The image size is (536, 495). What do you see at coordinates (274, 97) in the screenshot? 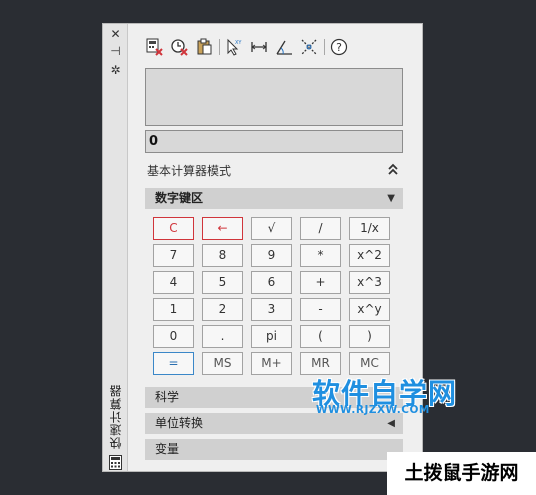
I see `history-display` at bounding box center [274, 97].